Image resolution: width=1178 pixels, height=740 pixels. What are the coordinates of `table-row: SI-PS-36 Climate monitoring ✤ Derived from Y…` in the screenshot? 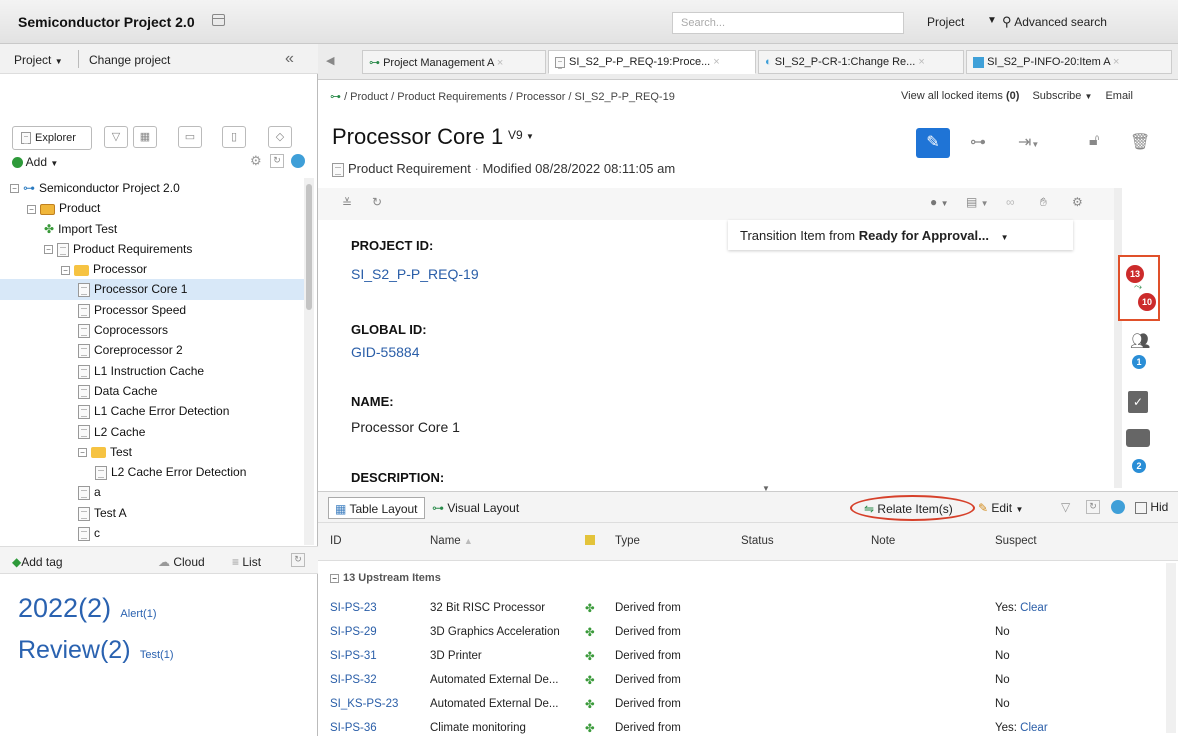 It's located at (748, 728).